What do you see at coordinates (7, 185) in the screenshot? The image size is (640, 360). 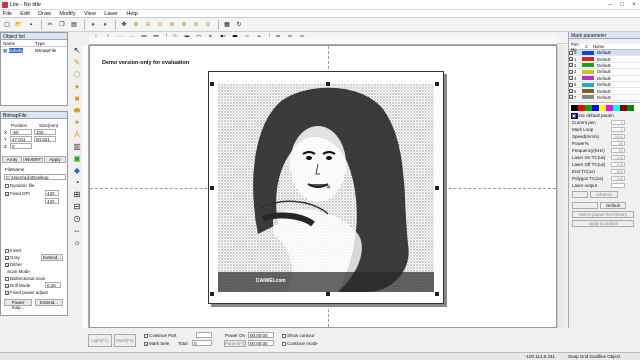 I see `dynamic-checkbox` at bounding box center [7, 185].